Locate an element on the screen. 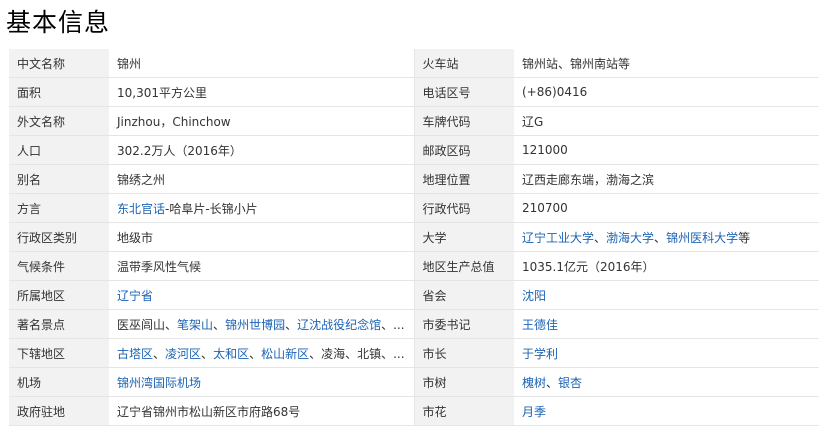  info-label: 面积 is located at coordinates (59, 92).